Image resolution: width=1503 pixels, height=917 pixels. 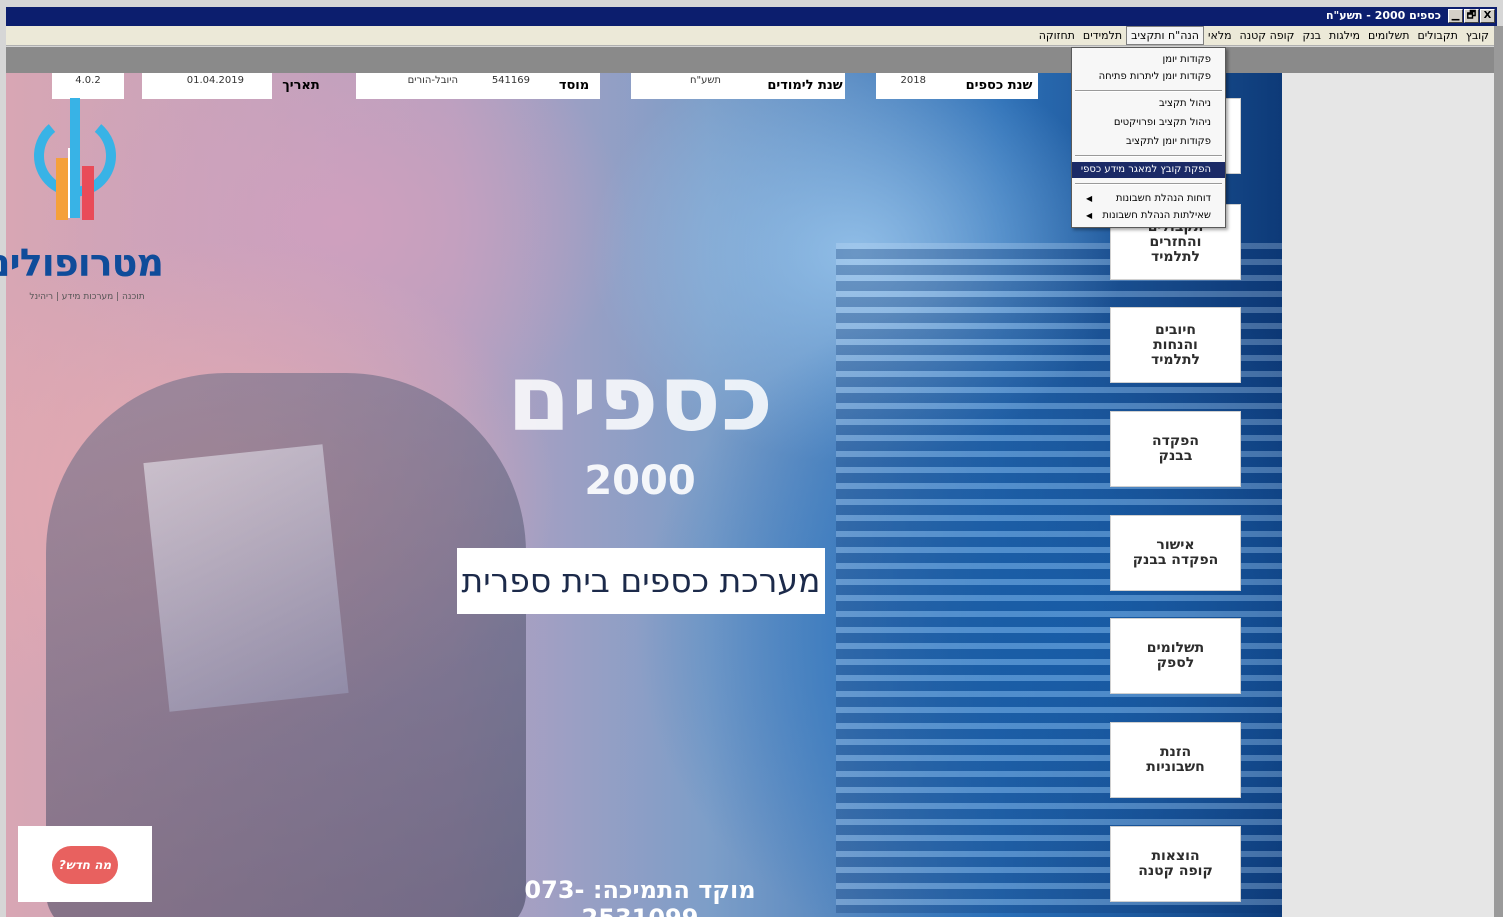 I want to click on right-empty-panel, so click(x=1388, y=495).